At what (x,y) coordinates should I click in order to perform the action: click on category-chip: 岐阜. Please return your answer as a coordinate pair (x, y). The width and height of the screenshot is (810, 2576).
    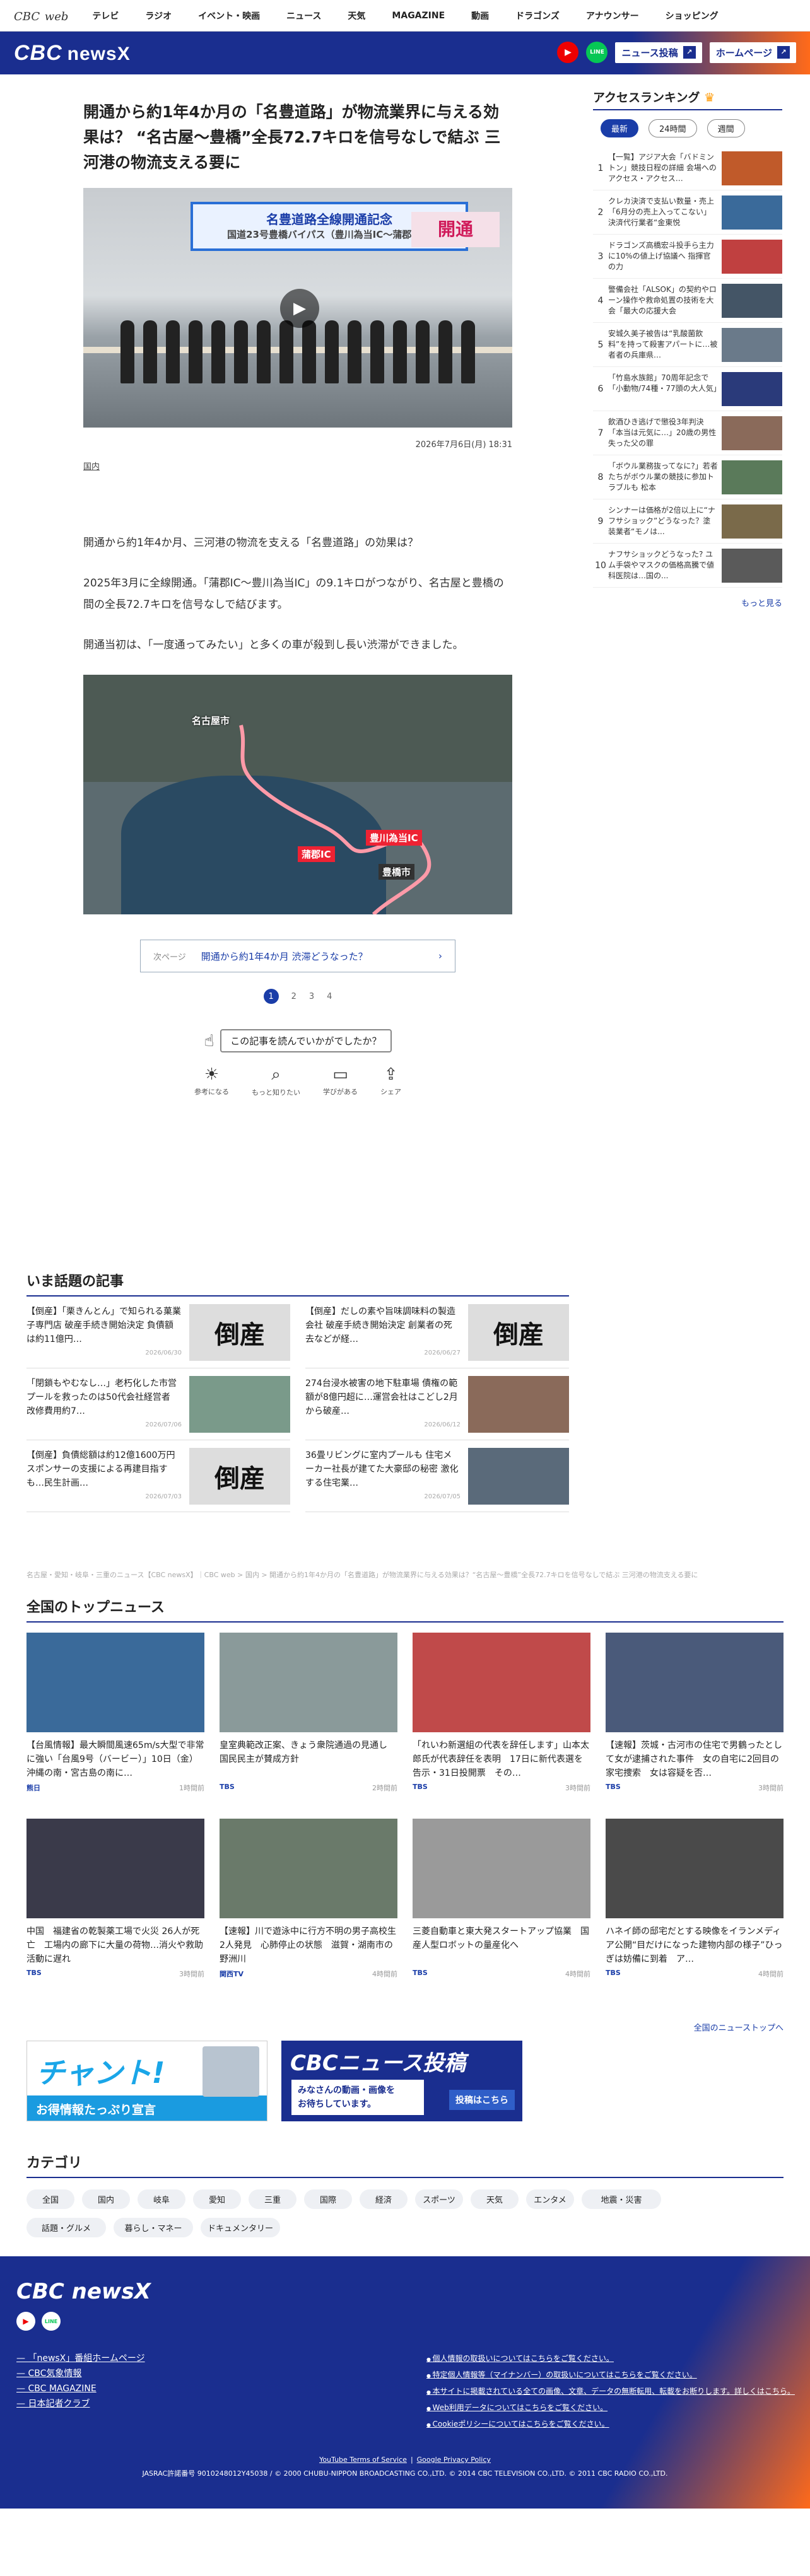
    Looking at the image, I should click on (161, 2199).